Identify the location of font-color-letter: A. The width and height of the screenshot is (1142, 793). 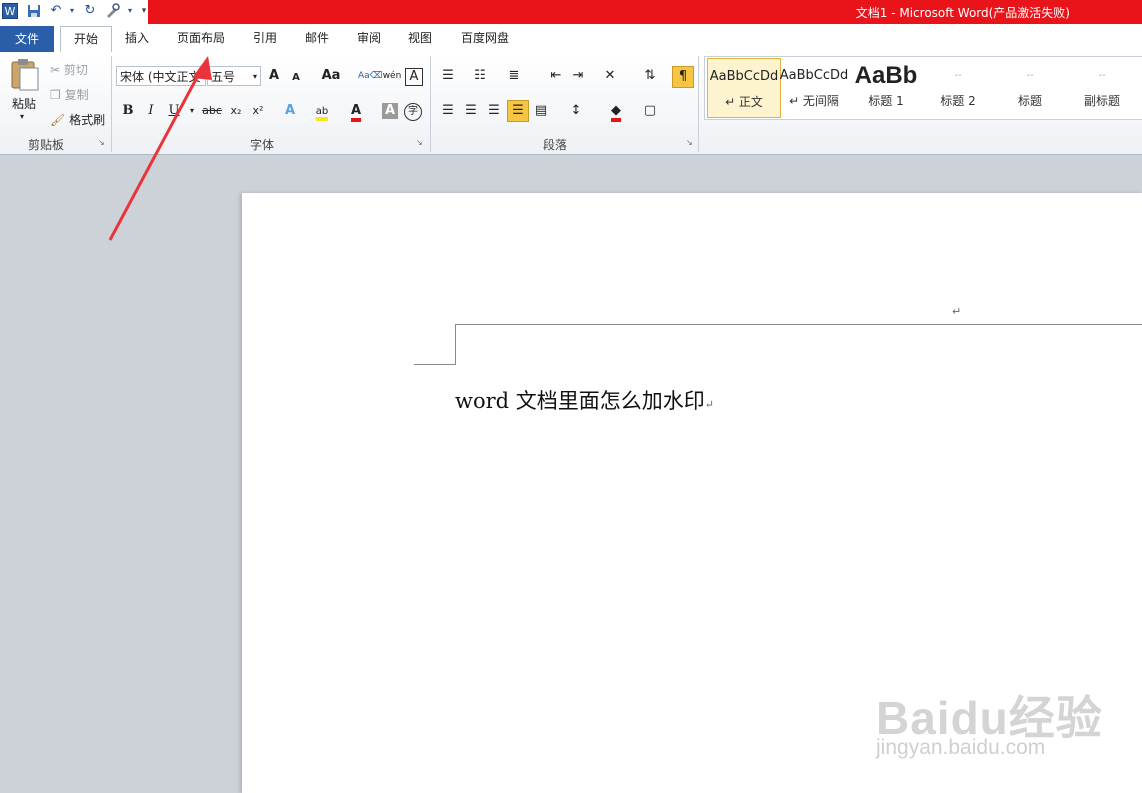
(356, 112).